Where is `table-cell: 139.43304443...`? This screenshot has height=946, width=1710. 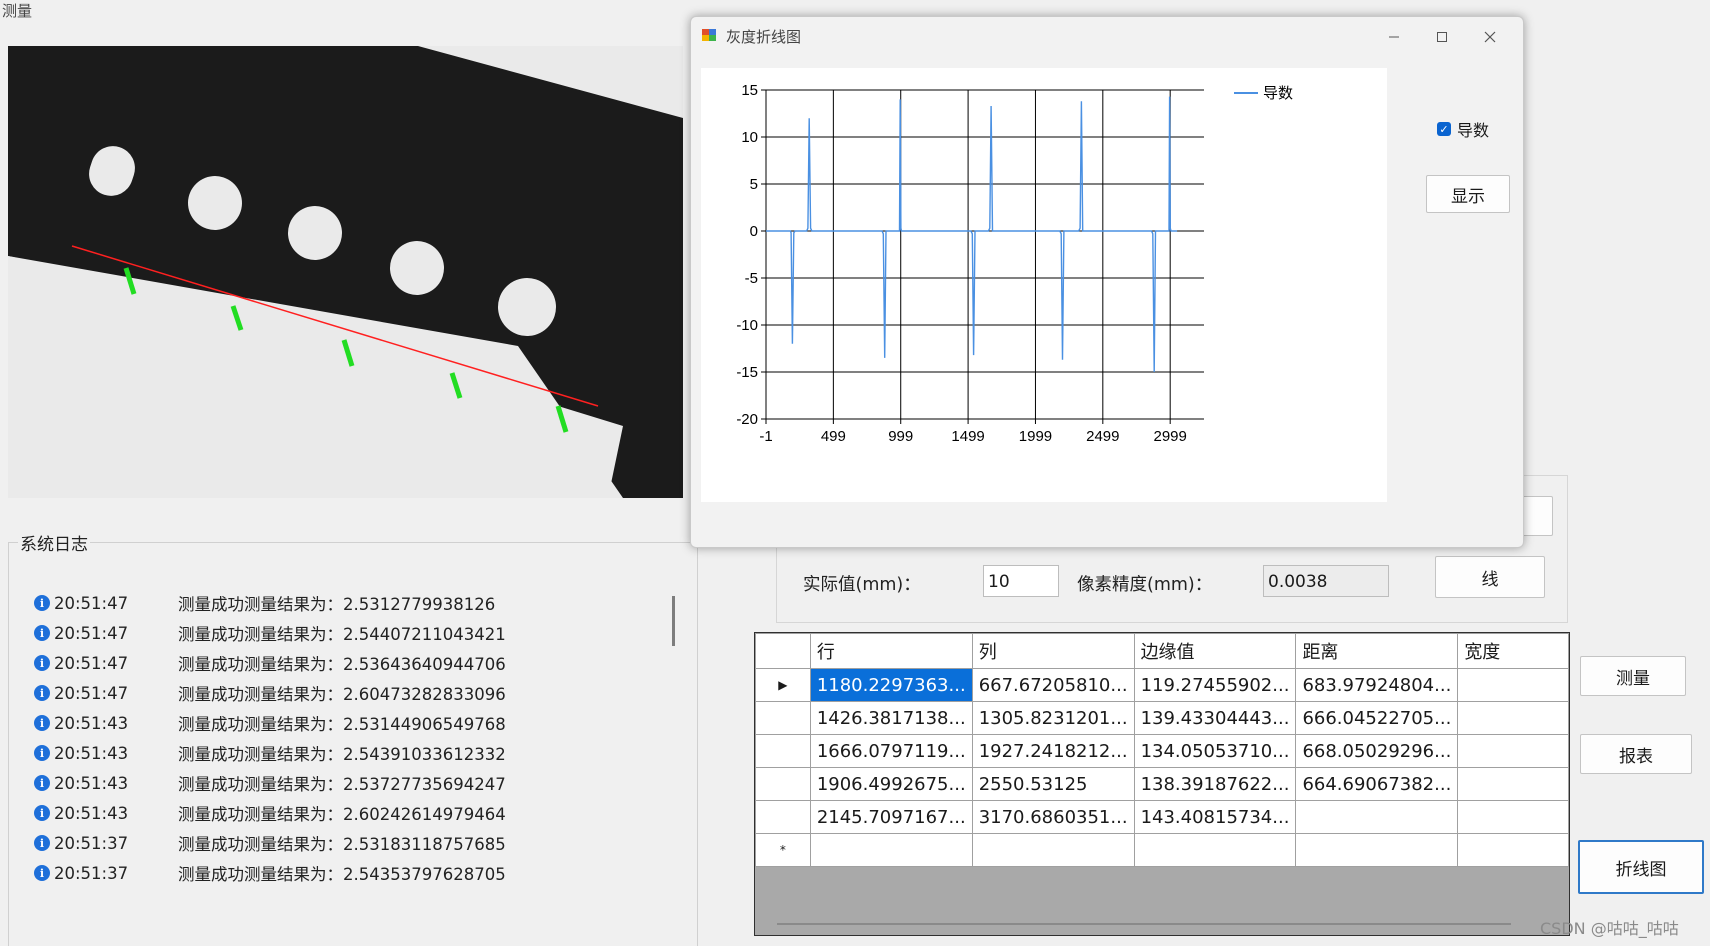
table-cell: 139.43304443... is located at coordinates (1215, 718).